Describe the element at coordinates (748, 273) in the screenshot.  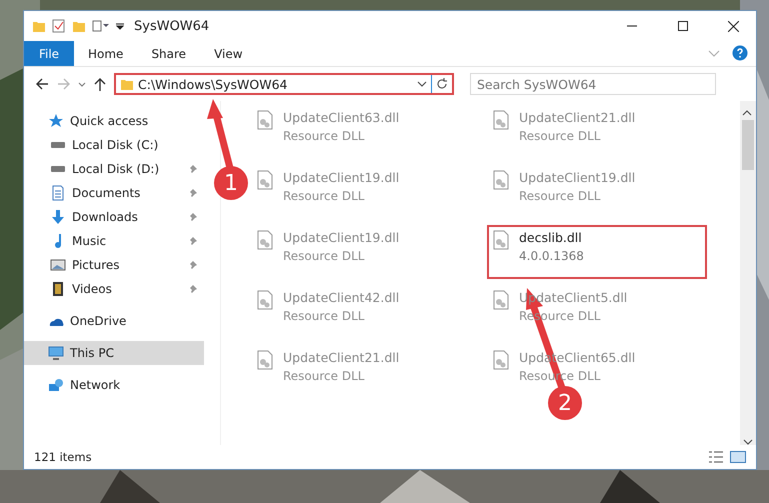
I see `scrollbar` at that location.